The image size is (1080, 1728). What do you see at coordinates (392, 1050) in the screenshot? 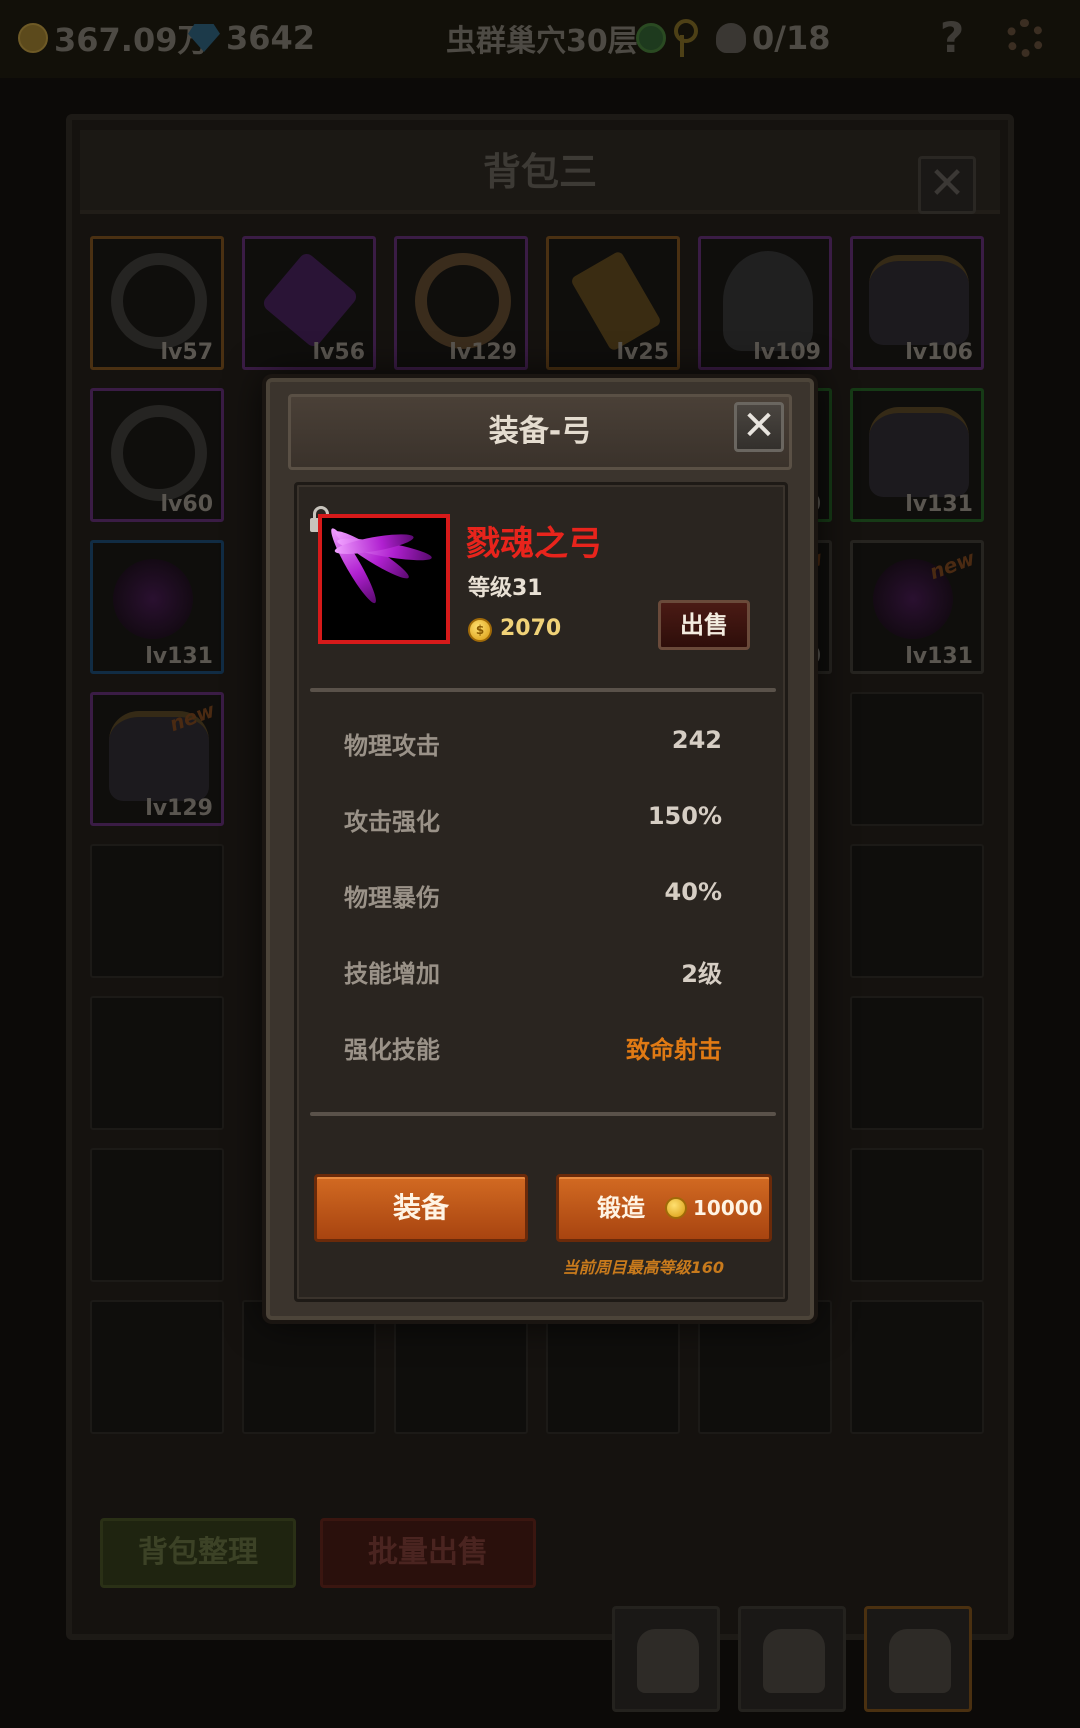
I see `stat-label: 强化技能` at bounding box center [392, 1050].